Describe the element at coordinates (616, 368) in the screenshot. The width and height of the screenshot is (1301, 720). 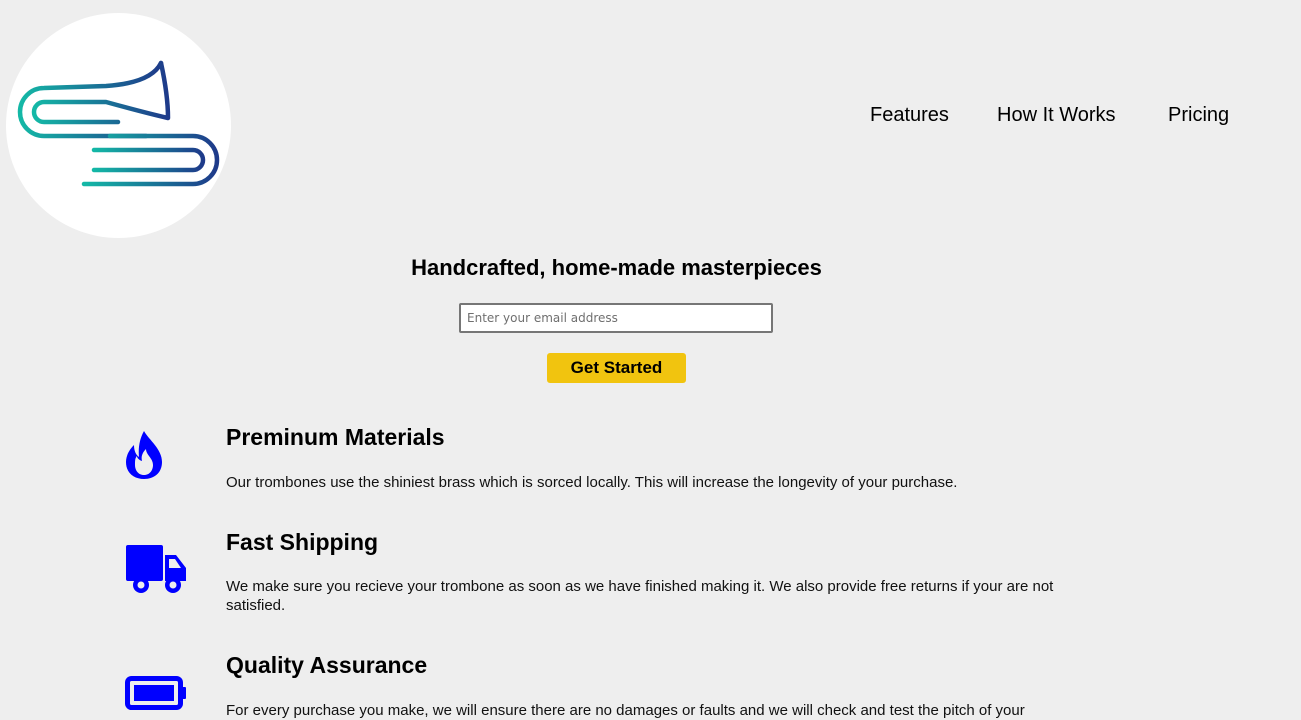
I see `get-started-button: Get Started` at that location.